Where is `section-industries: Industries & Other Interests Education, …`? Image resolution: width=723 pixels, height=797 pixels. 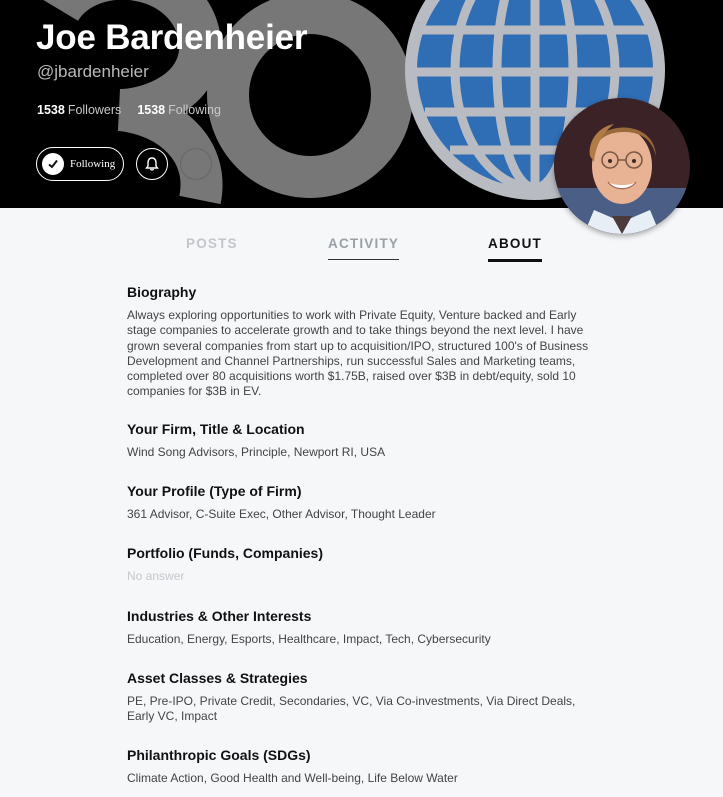 section-industries: Industries & Other Interests Education, … is located at coordinates (362, 639).